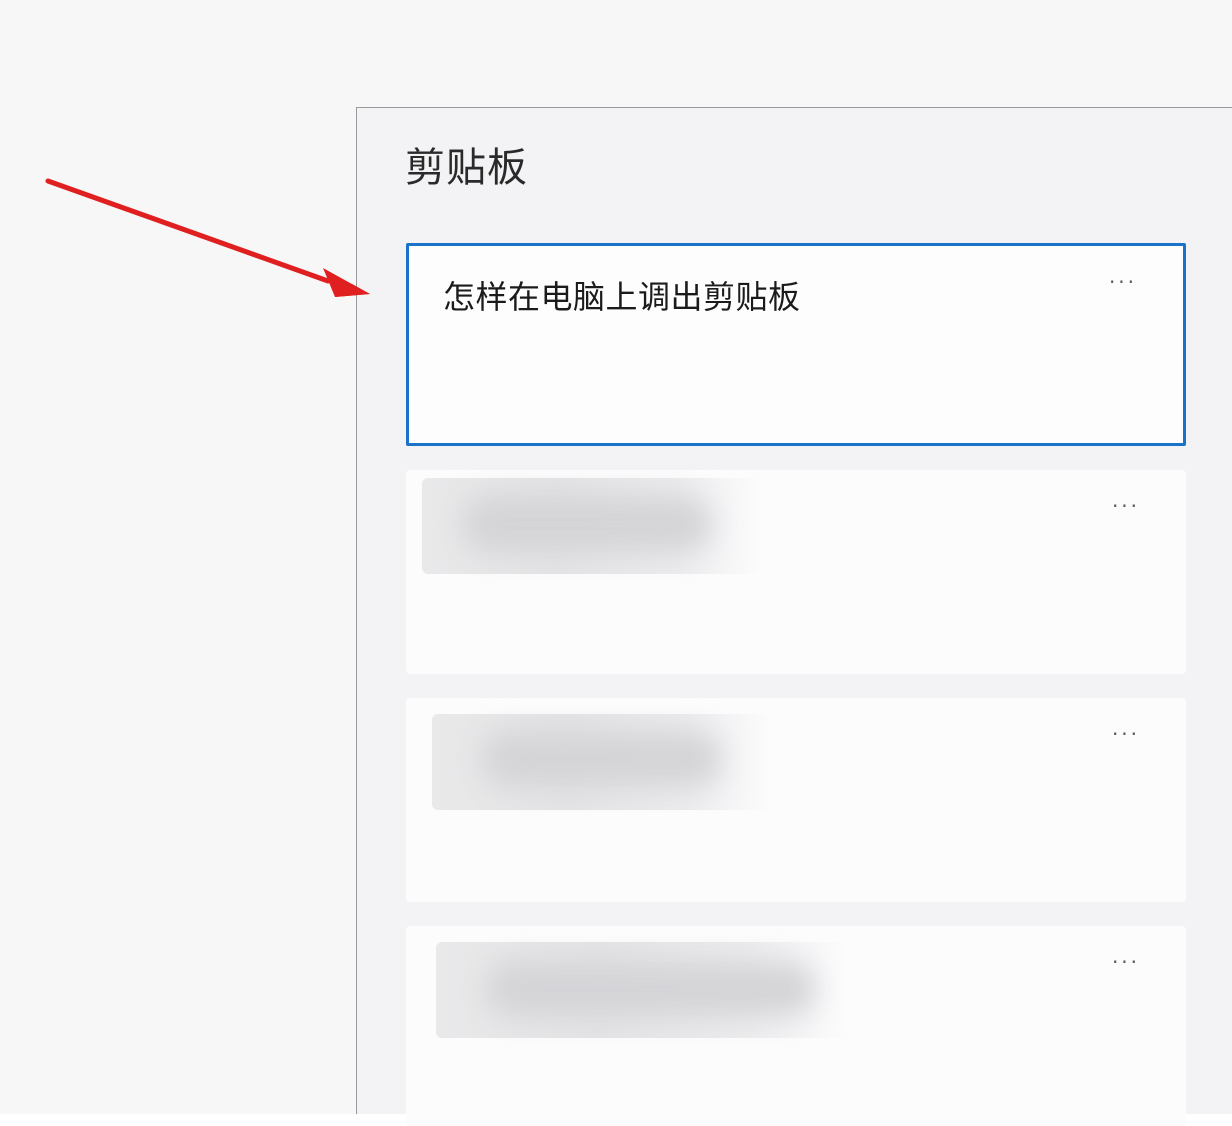  Describe the element at coordinates (466, 168) in the screenshot. I see `panel-title: 剪贴板` at that location.